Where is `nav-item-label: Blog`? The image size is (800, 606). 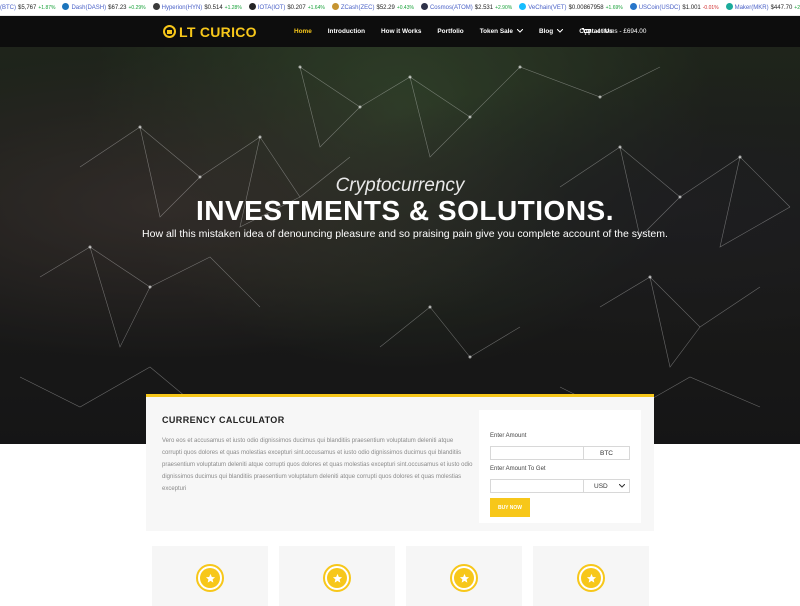 nav-item-label: Blog is located at coordinates (546, 31).